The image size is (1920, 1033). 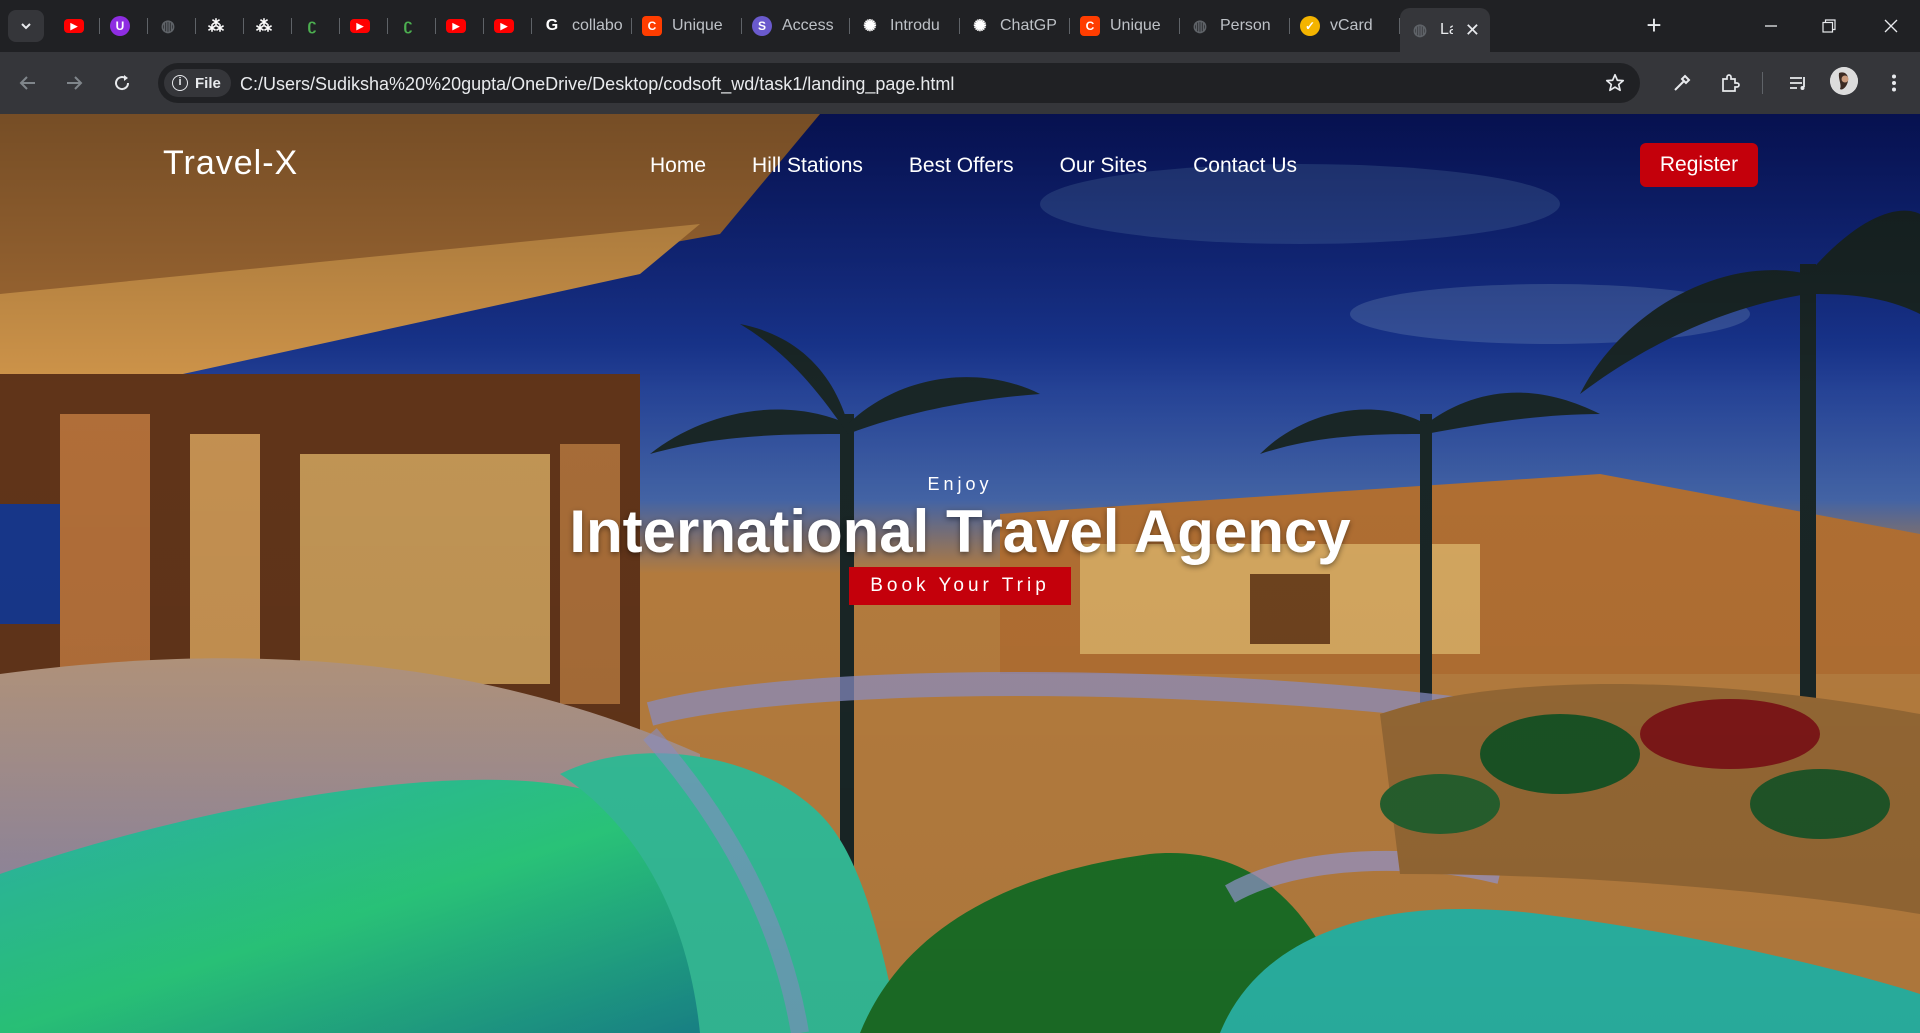 I want to click on browser-tab: ◍ Person, so click(x=1235, y=26).